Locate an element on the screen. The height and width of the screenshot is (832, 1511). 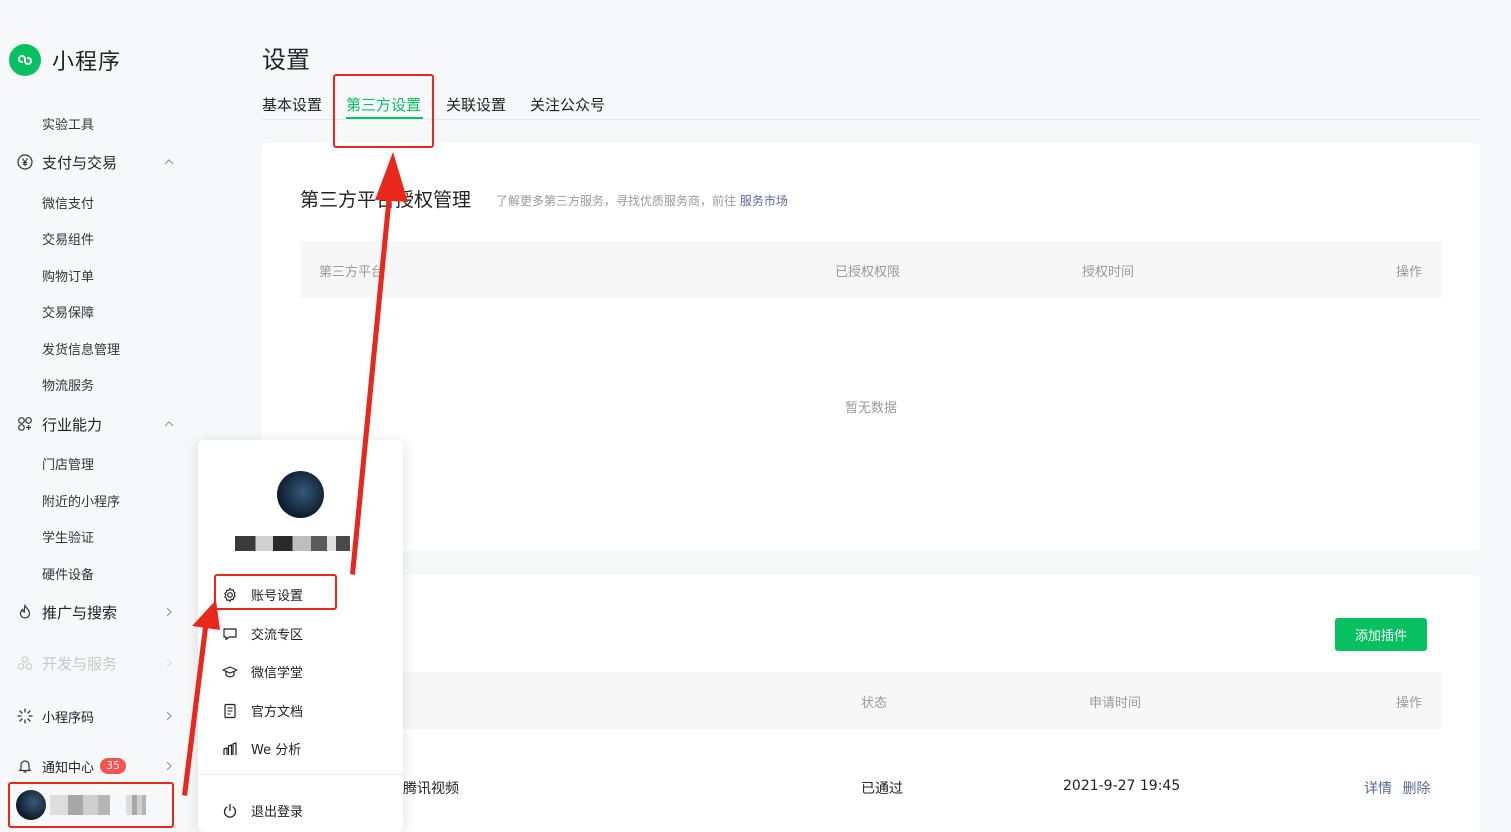
menu-item-label: 微信学堂 is located at coordinates (277, 673).